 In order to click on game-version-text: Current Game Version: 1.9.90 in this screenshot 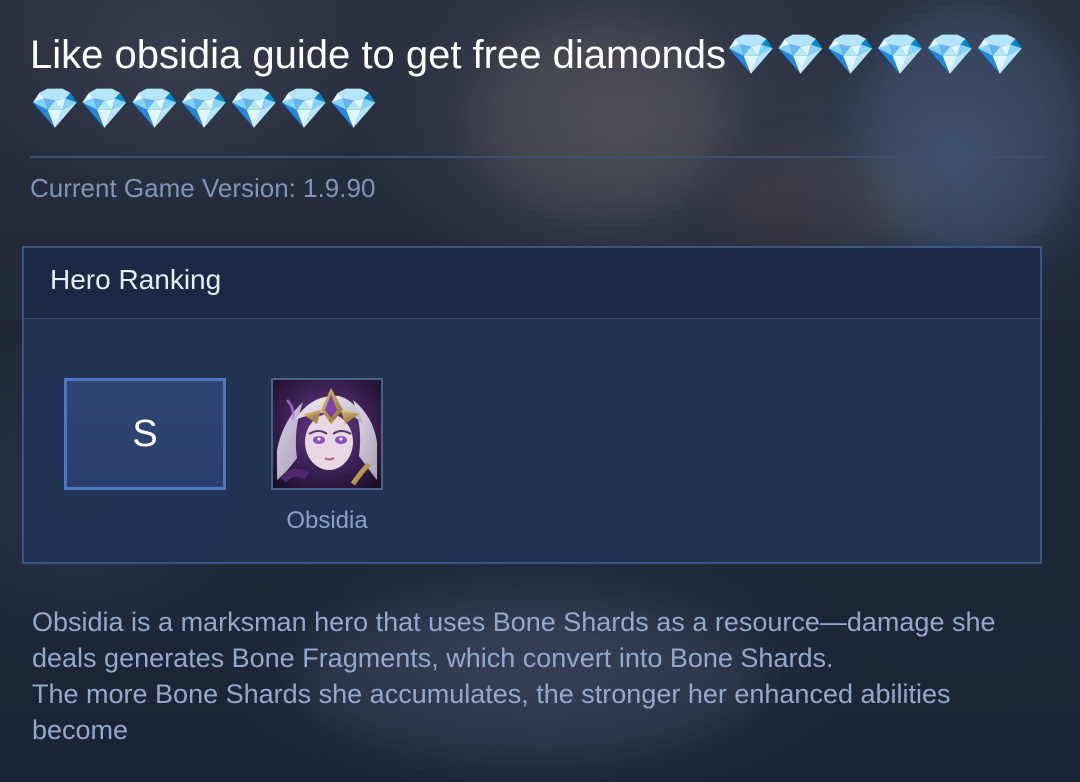, I will do `click(203, 188)`.